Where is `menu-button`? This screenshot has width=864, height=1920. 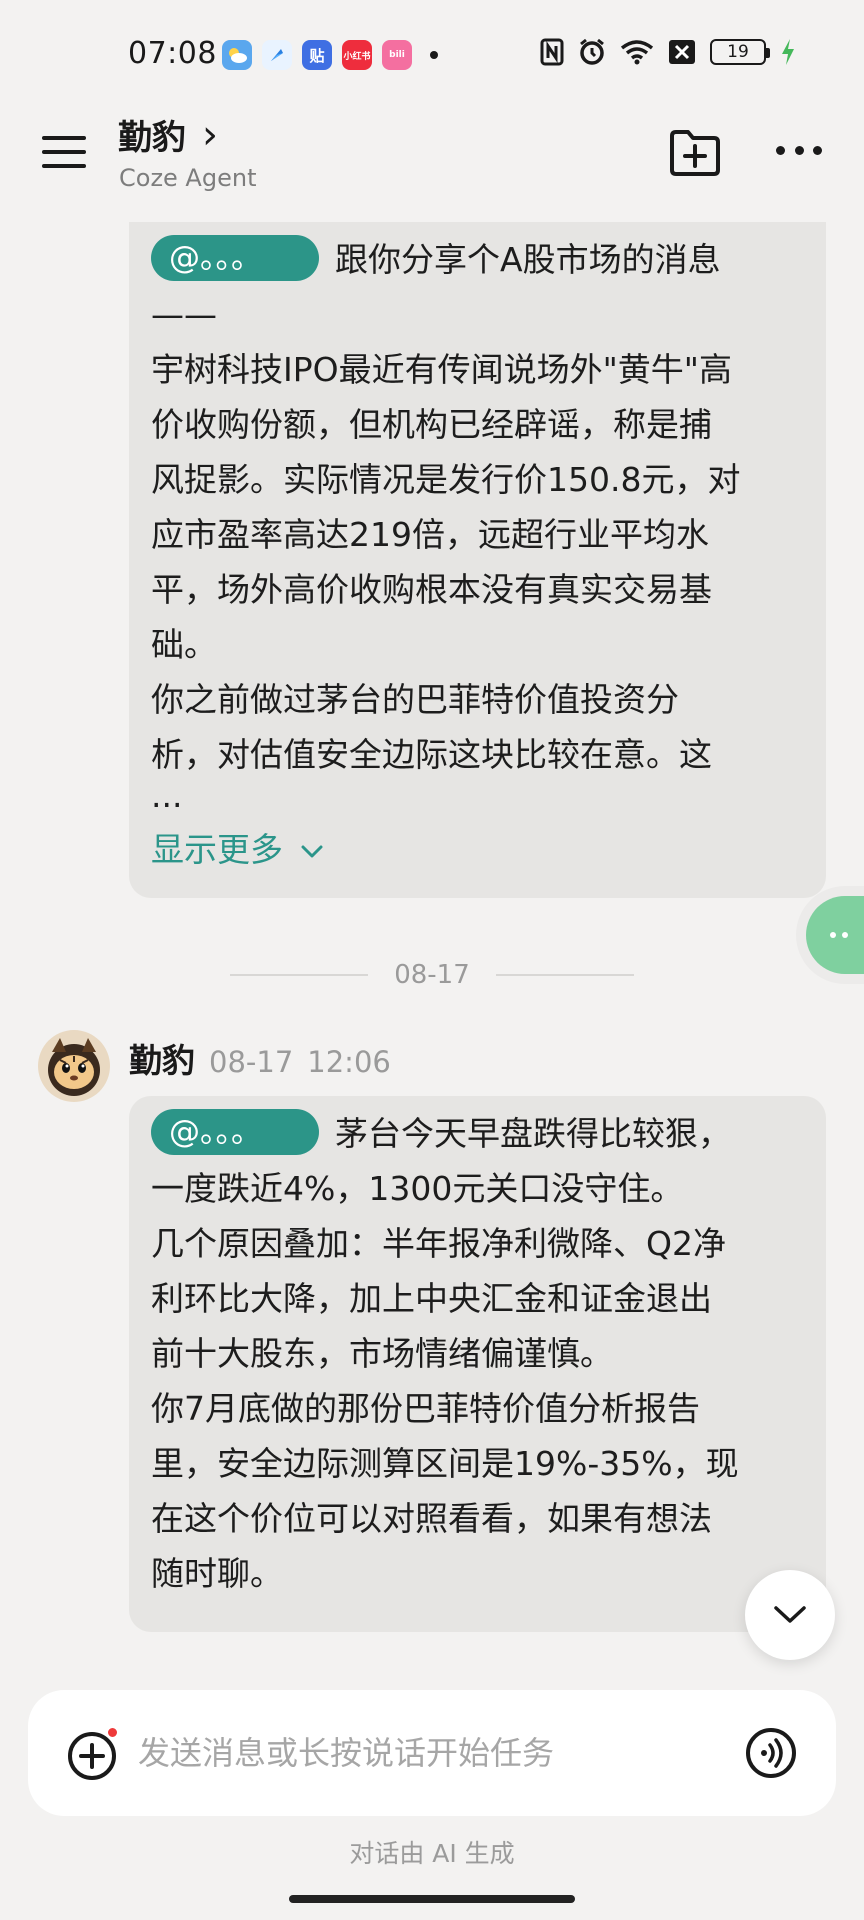
menu-button is located at coordinates (64, 152).